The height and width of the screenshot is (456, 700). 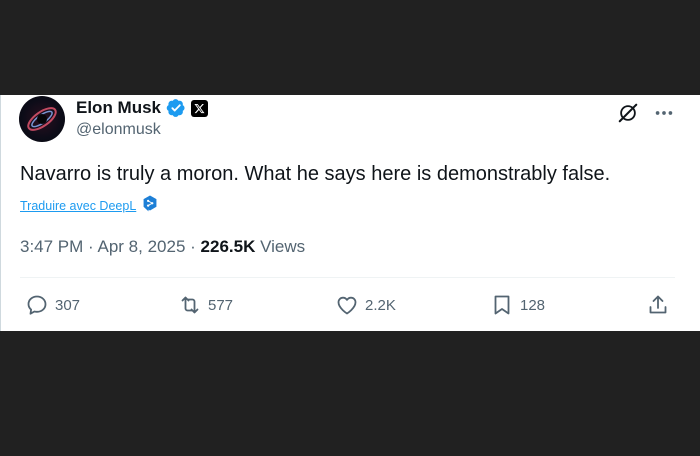 I want to click on heart-icon, so click(x=347, y=305).